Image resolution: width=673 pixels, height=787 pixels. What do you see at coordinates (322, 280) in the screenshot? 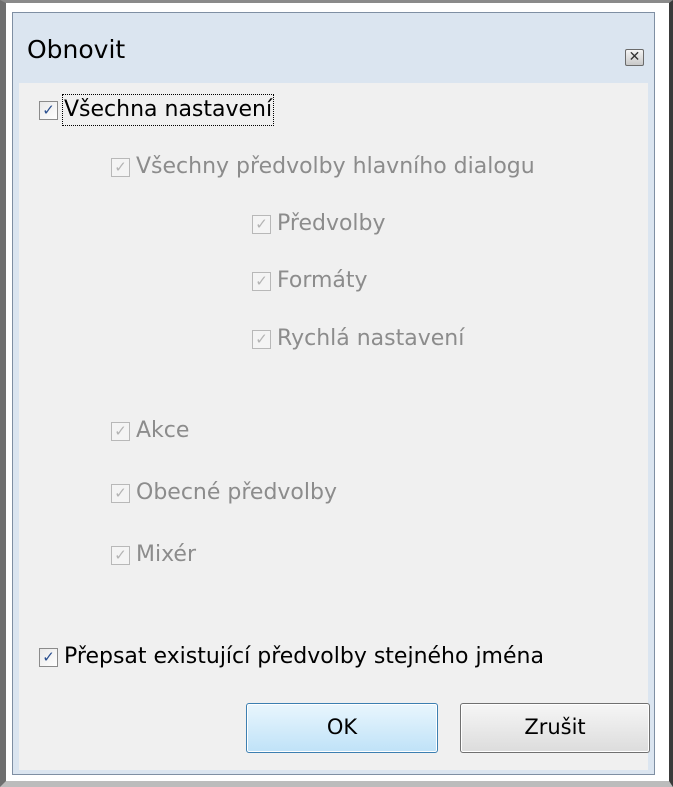
I see `checkbox-label: Formáty` at bounding box center [322, 280].